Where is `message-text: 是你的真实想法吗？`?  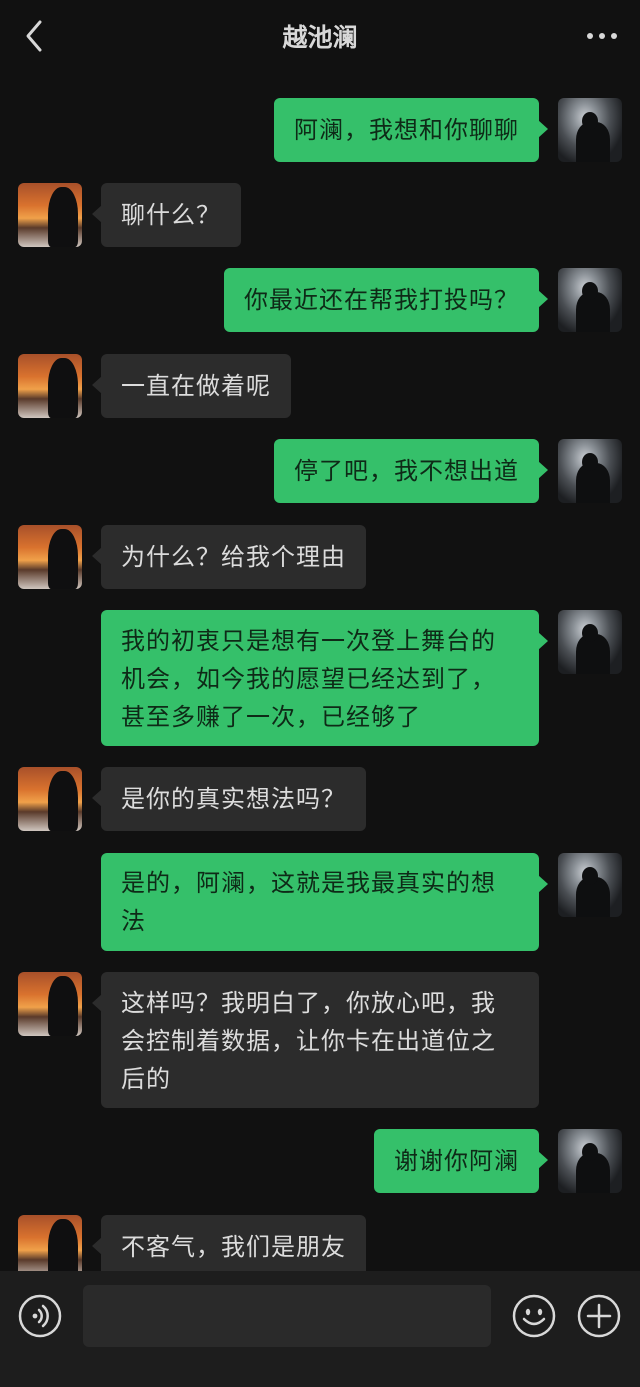
message-text: 是你的真实想法吗？ is located at coordinates (233, 799).